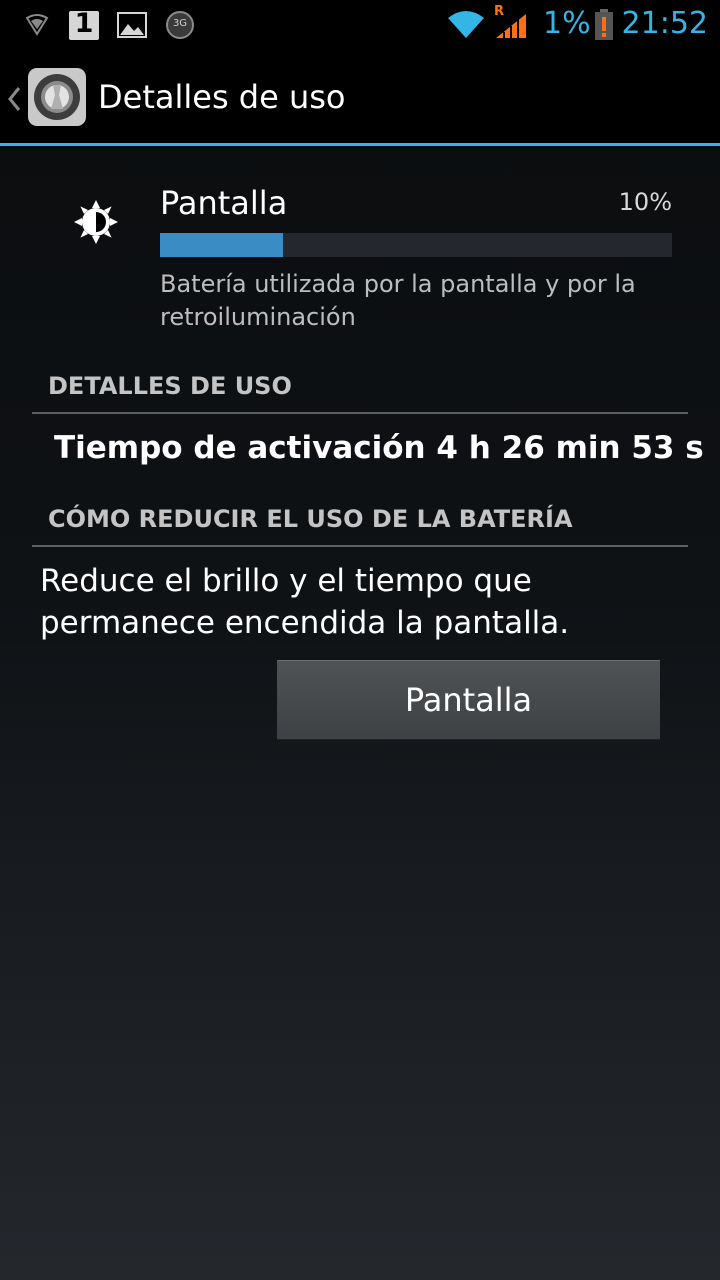 The width and height of the screenshot is (720, 1280). Describe the element at coordinates (604, 24) in the screenshot. I see `battery-alert-icon` at that location.